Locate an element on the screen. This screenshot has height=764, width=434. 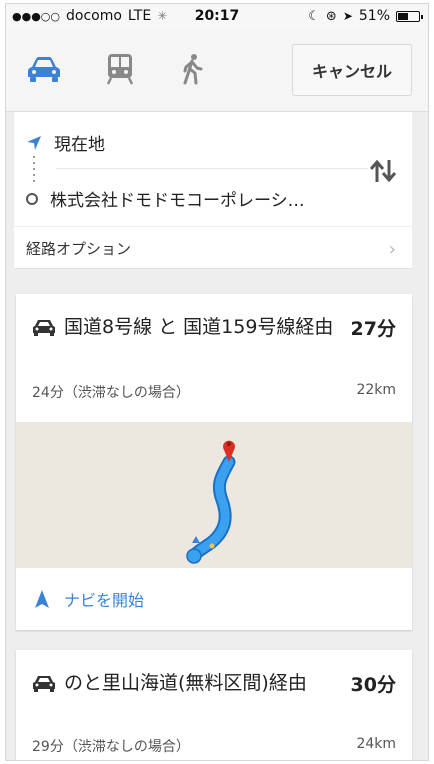
location-arrow-icon: ➤ is located at coordinates (347, 16).